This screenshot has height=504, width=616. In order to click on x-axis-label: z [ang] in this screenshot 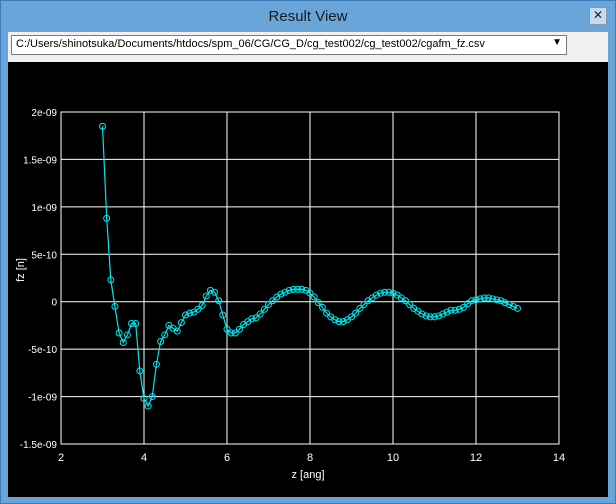, I will do `click(307, 475)`.